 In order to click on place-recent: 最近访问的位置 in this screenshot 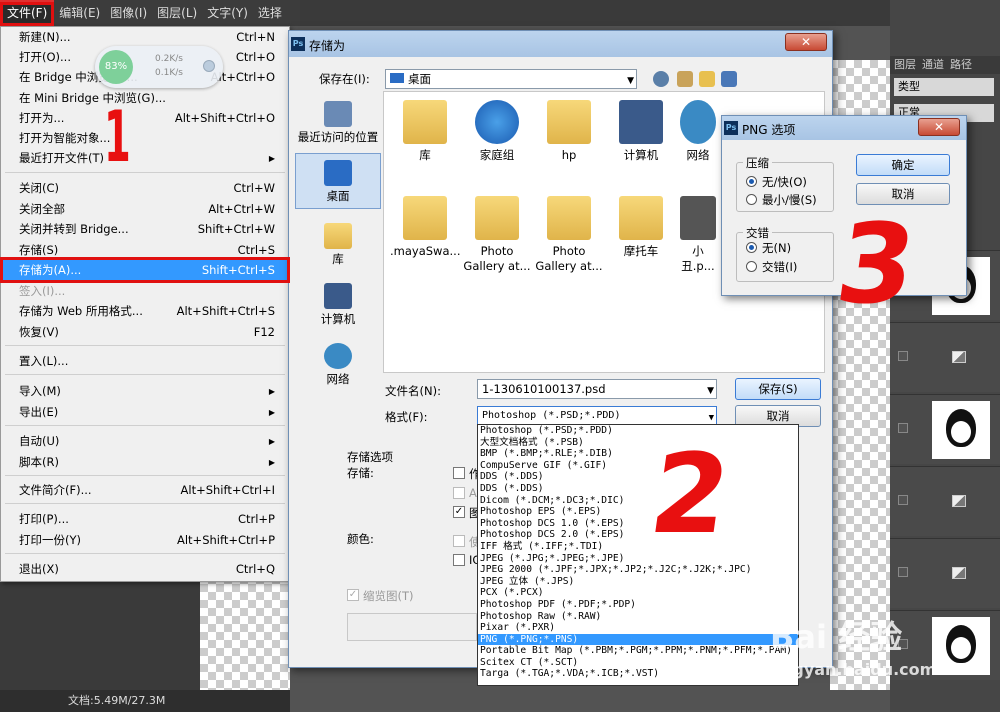, I will do `click(338, 123)`.